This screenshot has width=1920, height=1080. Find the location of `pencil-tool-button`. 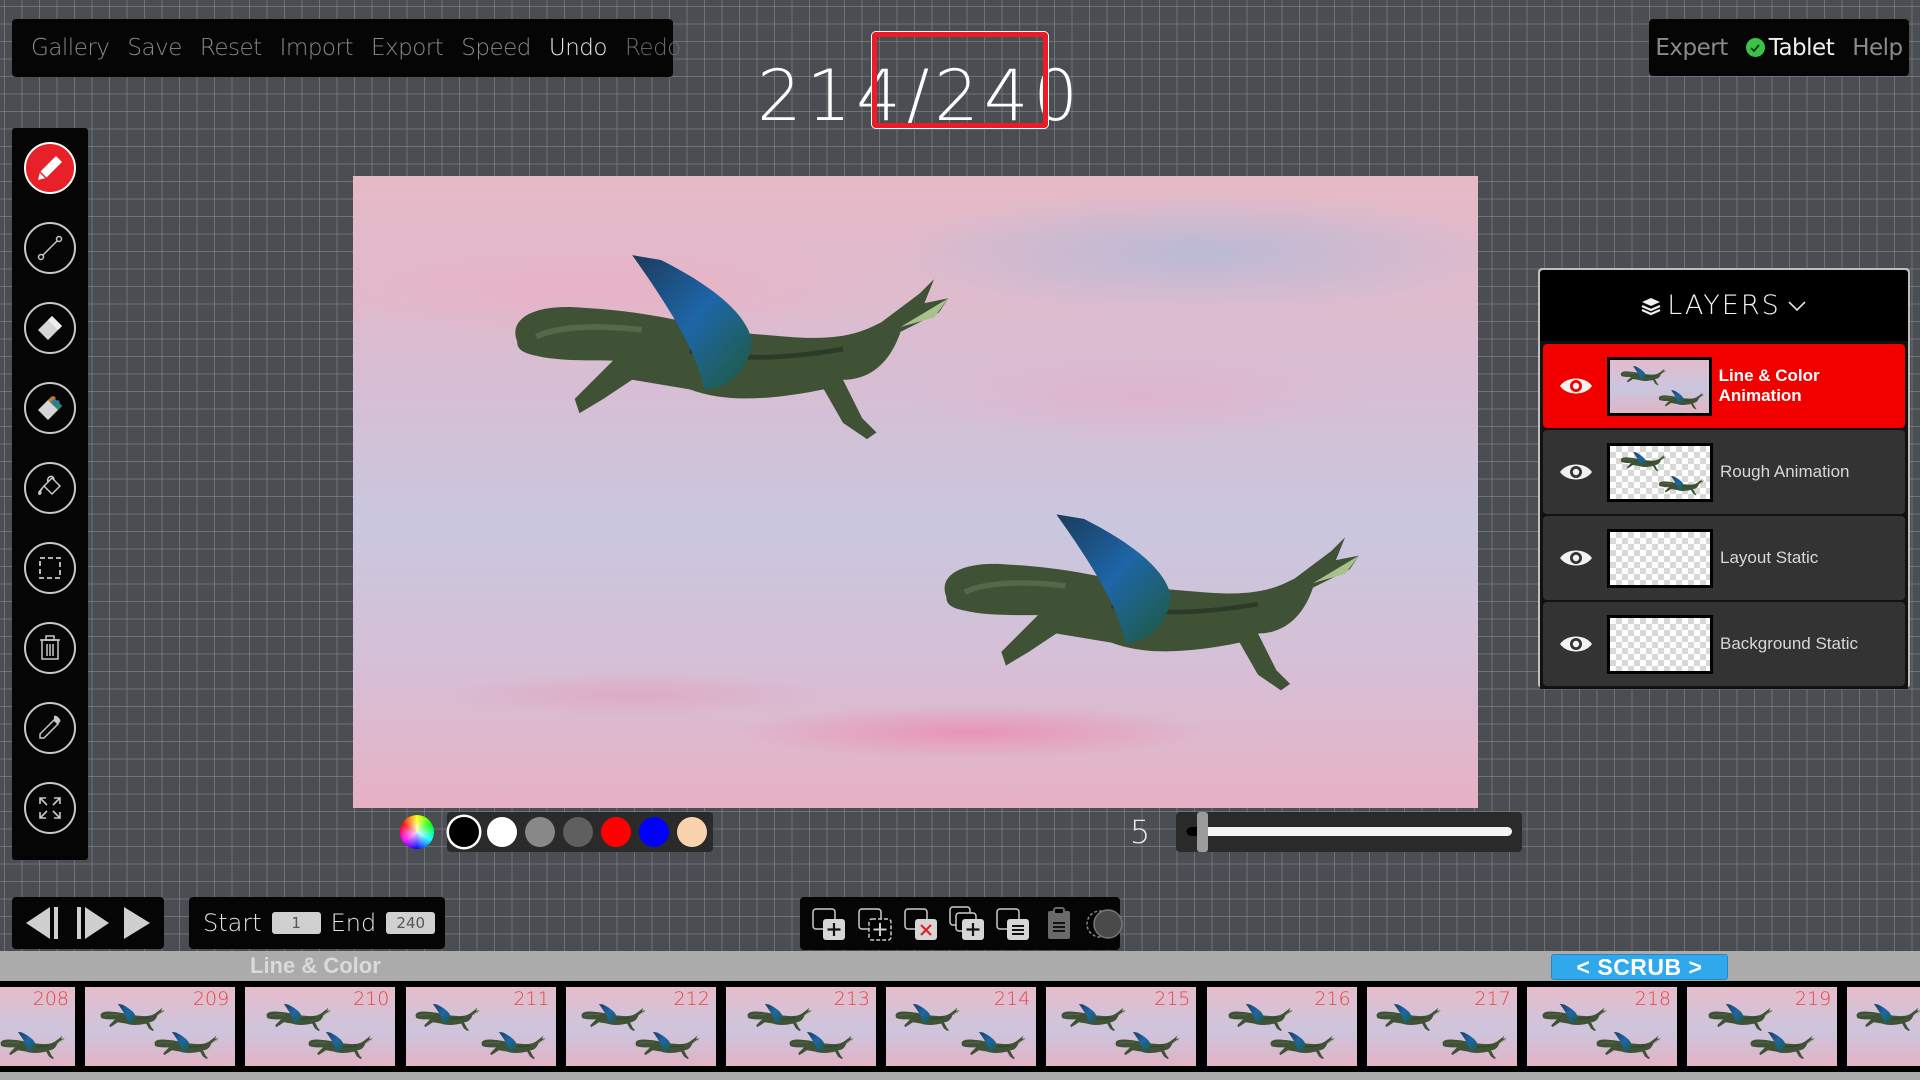

pencil-tool-button is located at coordinates (50, 168).